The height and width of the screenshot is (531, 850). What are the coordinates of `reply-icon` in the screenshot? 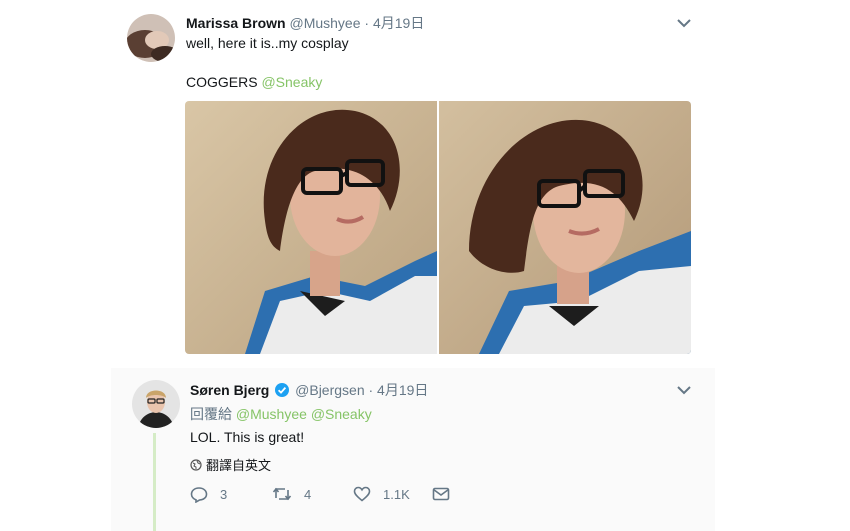 It's located at (199, 494).